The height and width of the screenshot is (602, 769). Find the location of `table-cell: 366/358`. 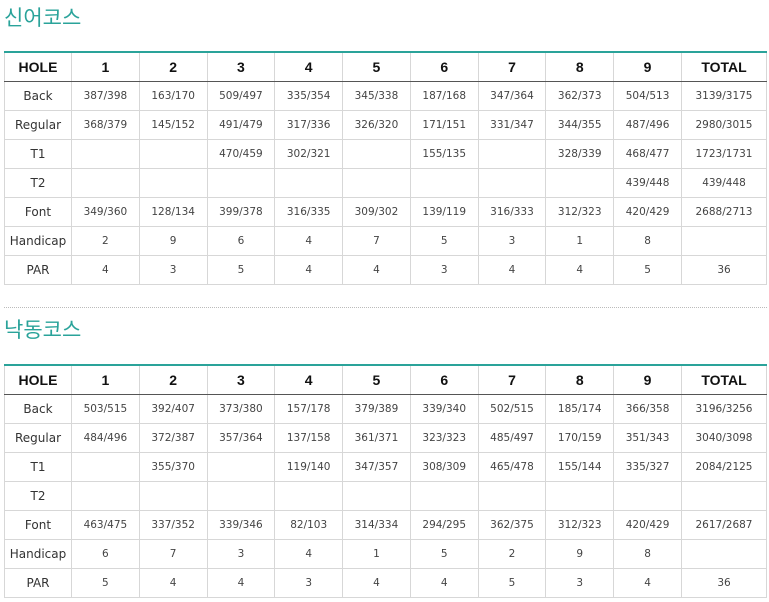

table-cell: 366/358 is located at coordinates (647, 409).